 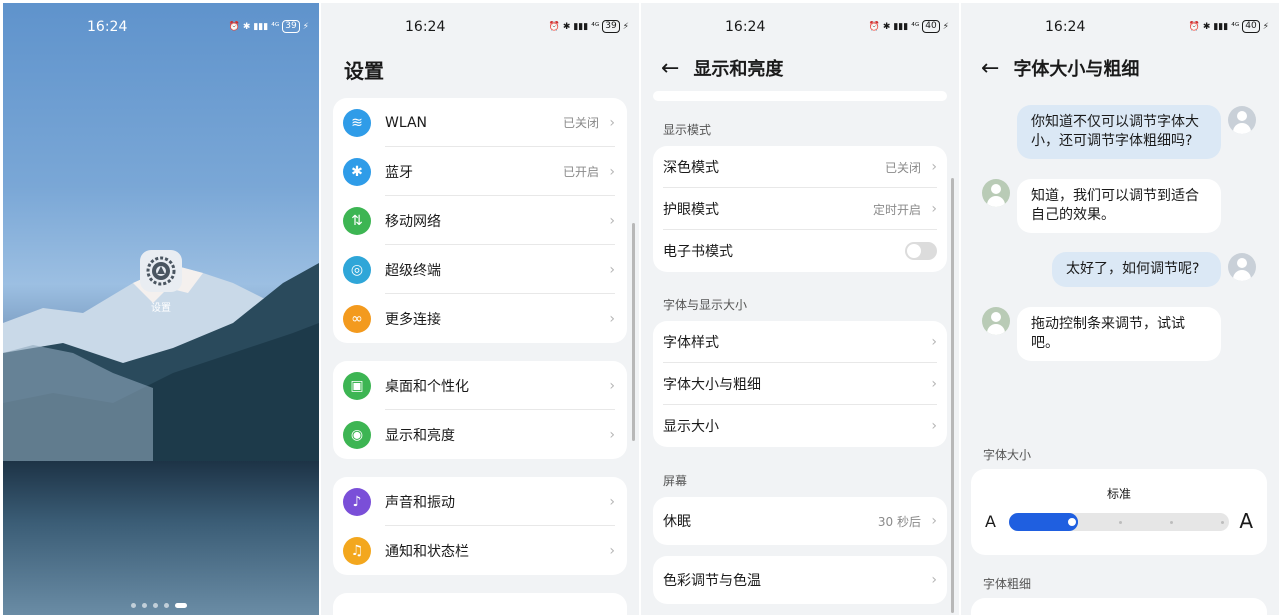 I want to click on eye-icon: ◉, so click(x=357, y=434).